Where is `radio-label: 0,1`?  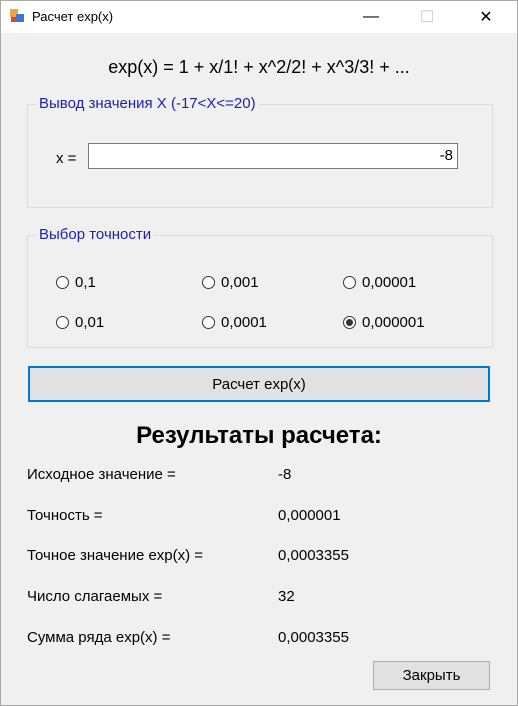
radio-label: 0,1 is located at coordinates (85, 282).